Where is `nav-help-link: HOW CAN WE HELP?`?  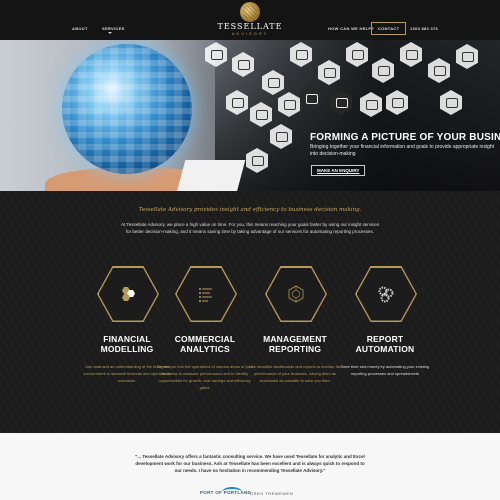
nav-help-link: HOW CAN WE HELP? is located at coordinates (351, 28).